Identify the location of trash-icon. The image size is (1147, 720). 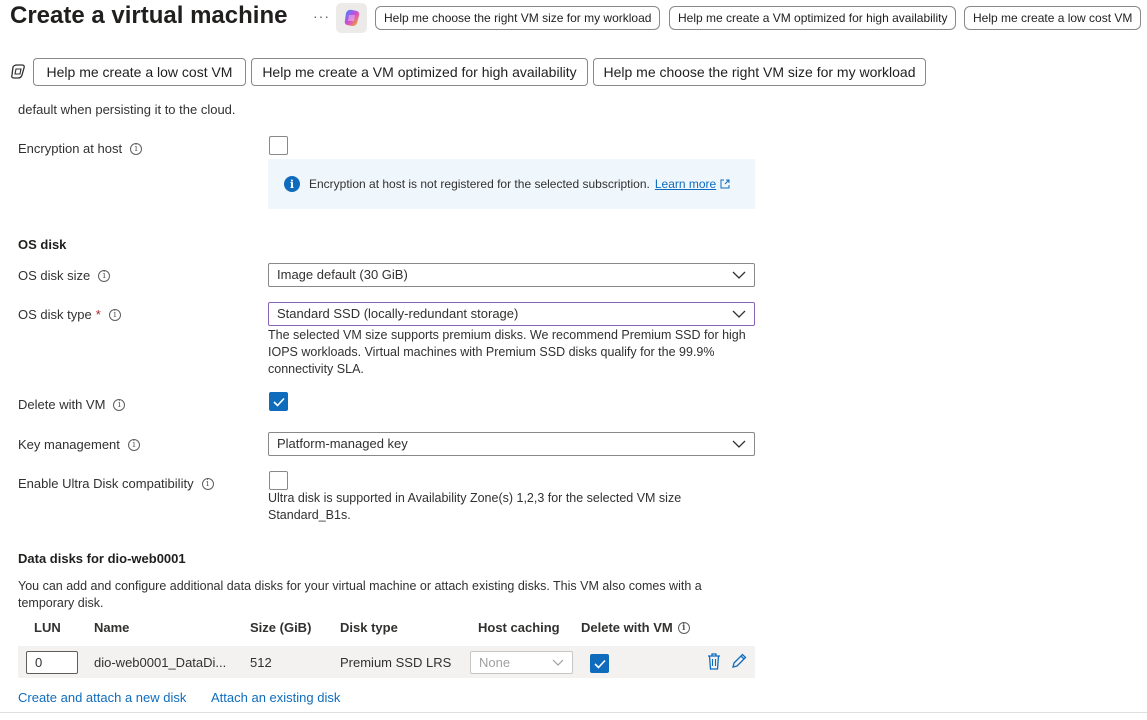
(714, 664).